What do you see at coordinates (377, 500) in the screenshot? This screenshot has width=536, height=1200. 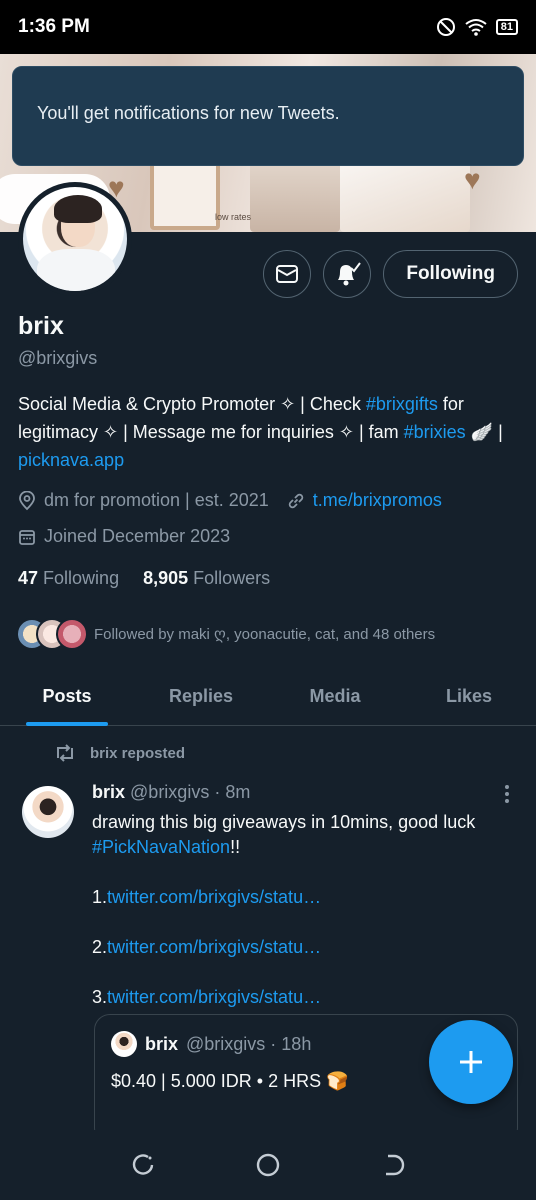 I see `profile-website: t.me/brixpromos` at bounding box center [377, 500].